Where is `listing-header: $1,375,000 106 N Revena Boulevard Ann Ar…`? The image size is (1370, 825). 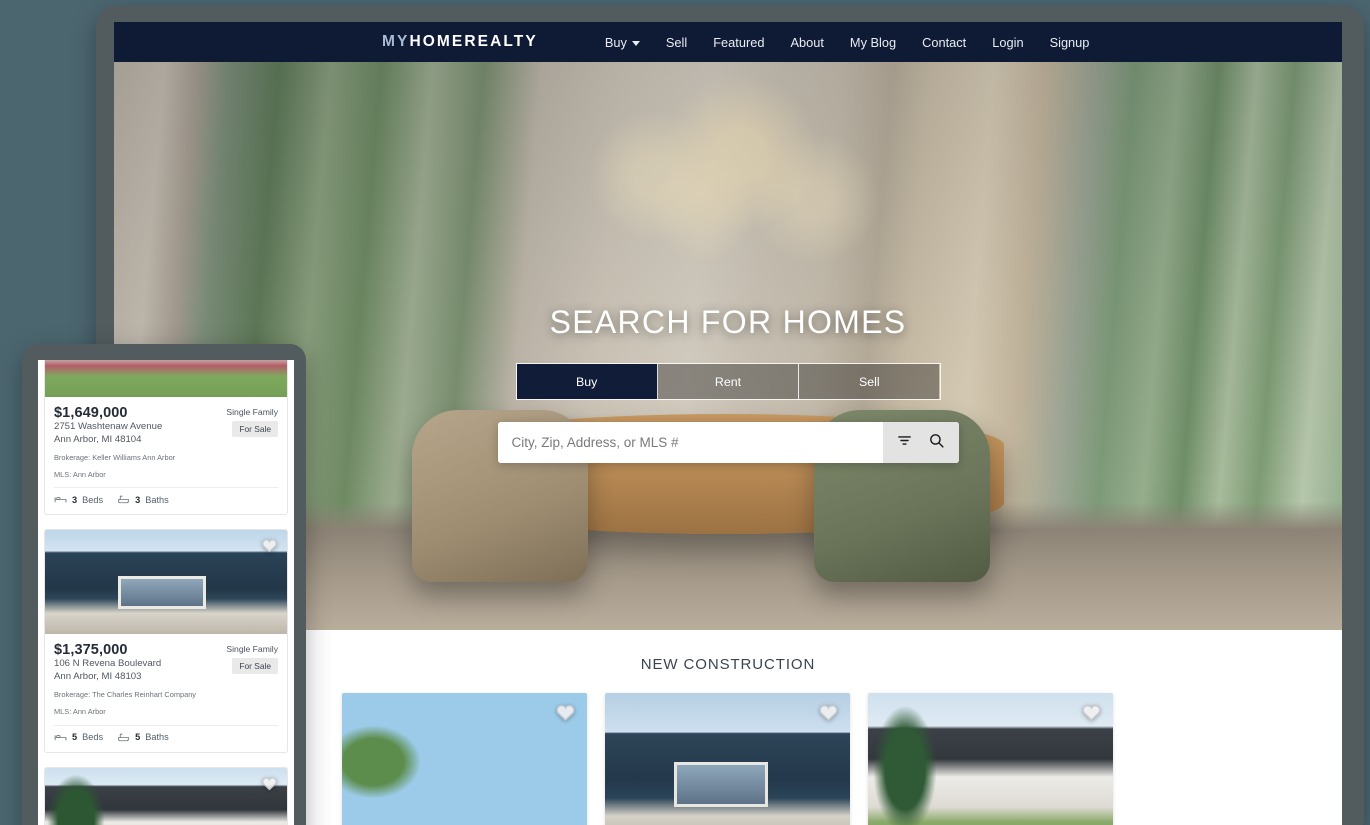
listing-header: $1,375,000 106 N Revena Boulevard Ann Ar… is located at coordinates (166, 663).